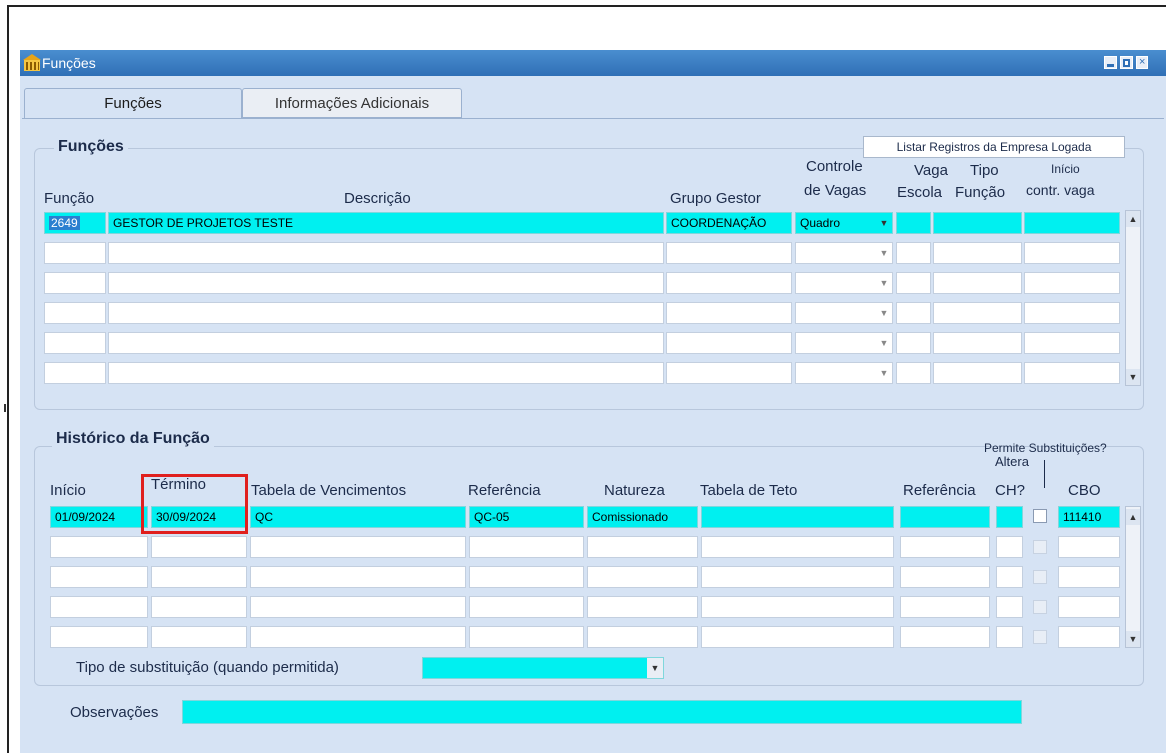  What do you see at coordinates (99, 517) in the screenshot?
I see `inicio-date-field: 01/09/2024` at bounding box center [99, 517].